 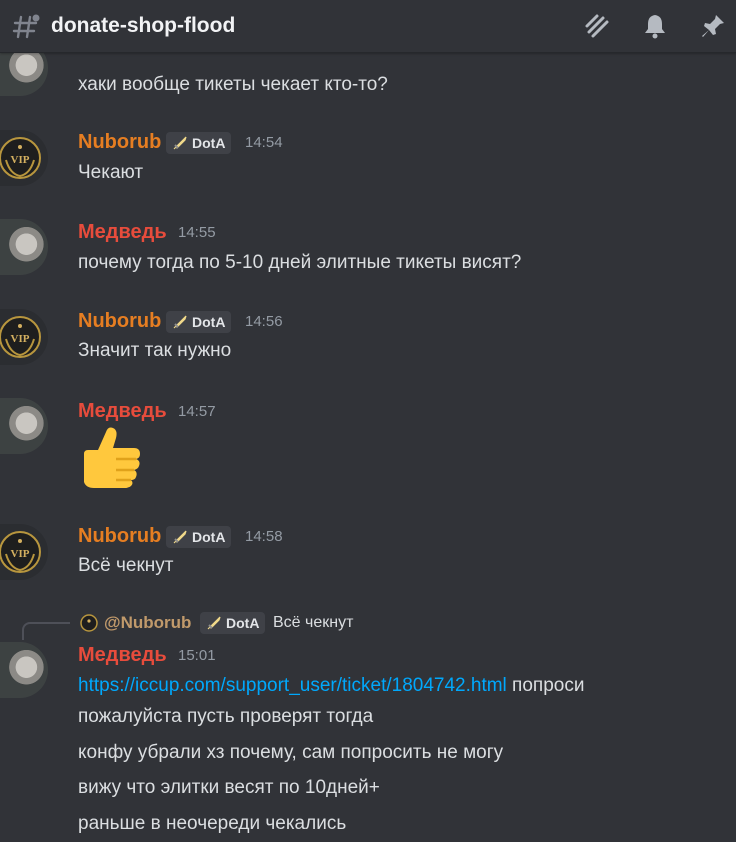 What do you see at coordinates (368, 26) in the screenshot?
I see `channel-header: donate-shop-flood` at bounding box center [368, 26].